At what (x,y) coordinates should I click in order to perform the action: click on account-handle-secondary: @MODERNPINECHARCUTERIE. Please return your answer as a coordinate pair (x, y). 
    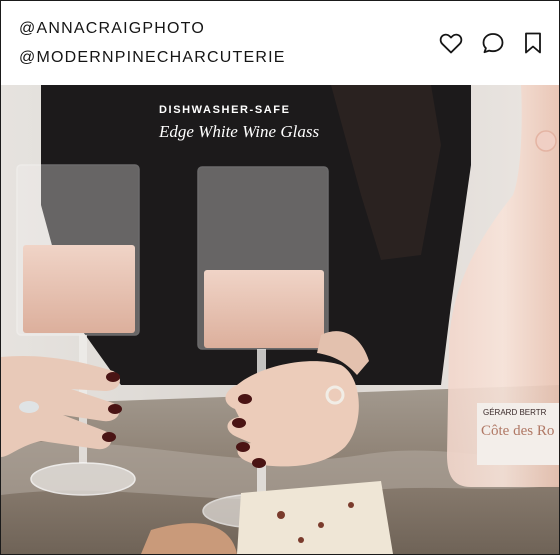
    Looking at the image, I should click on (152, 58).